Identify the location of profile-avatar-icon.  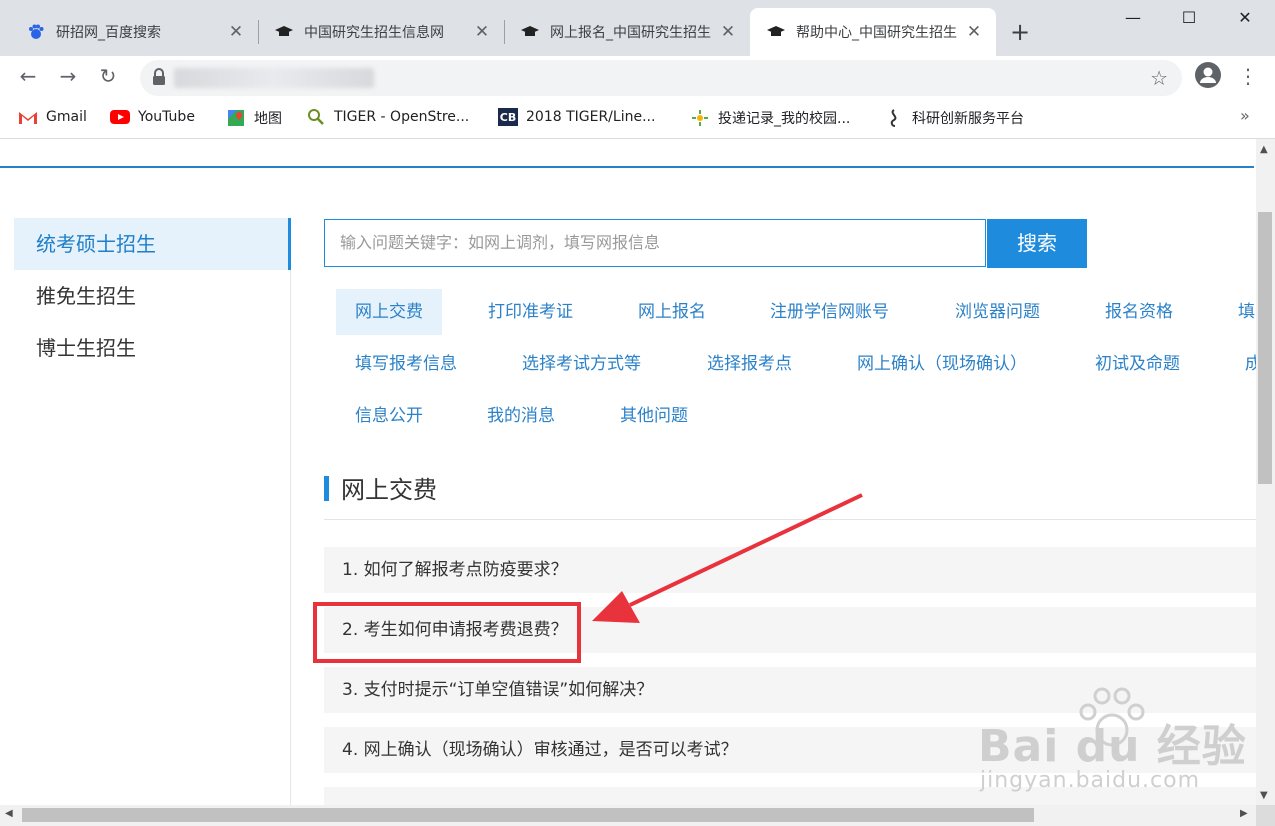
(1208, 75).